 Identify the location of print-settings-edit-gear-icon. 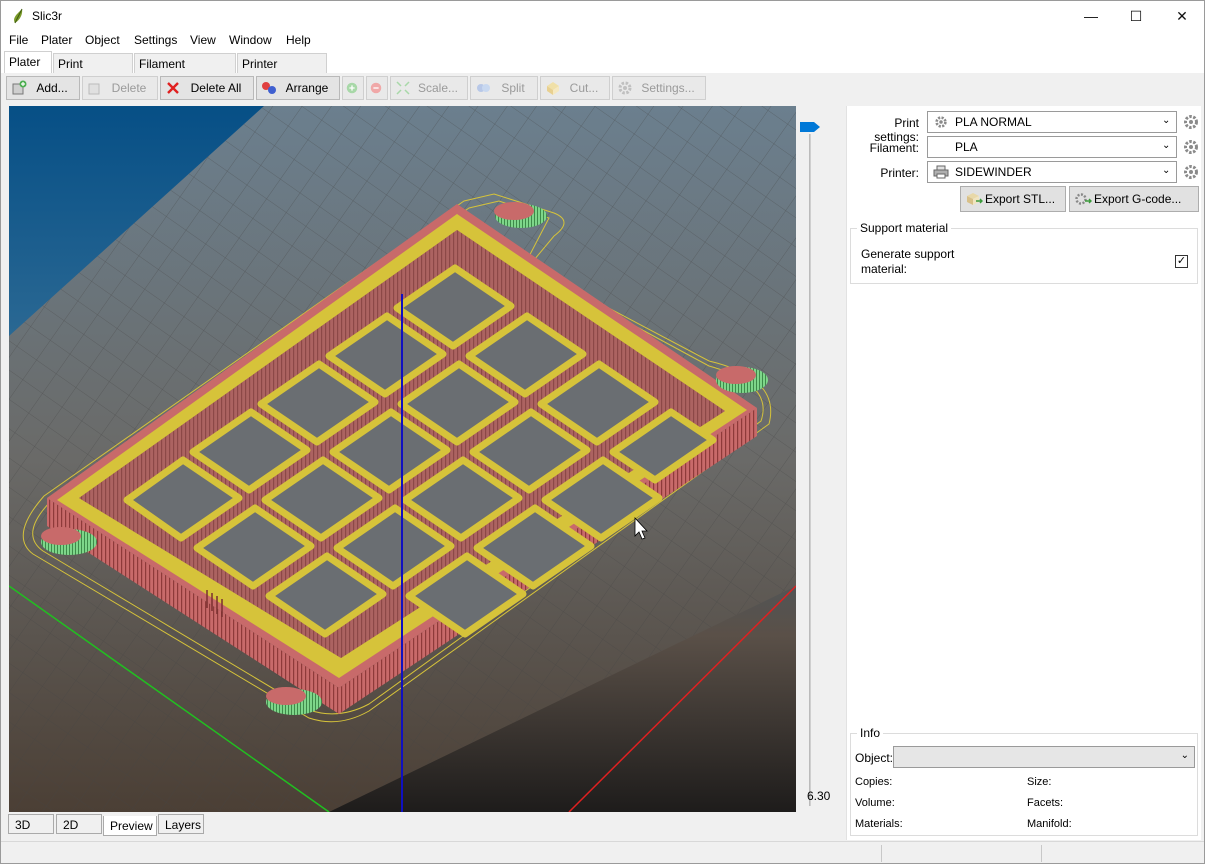
(1191, 122).